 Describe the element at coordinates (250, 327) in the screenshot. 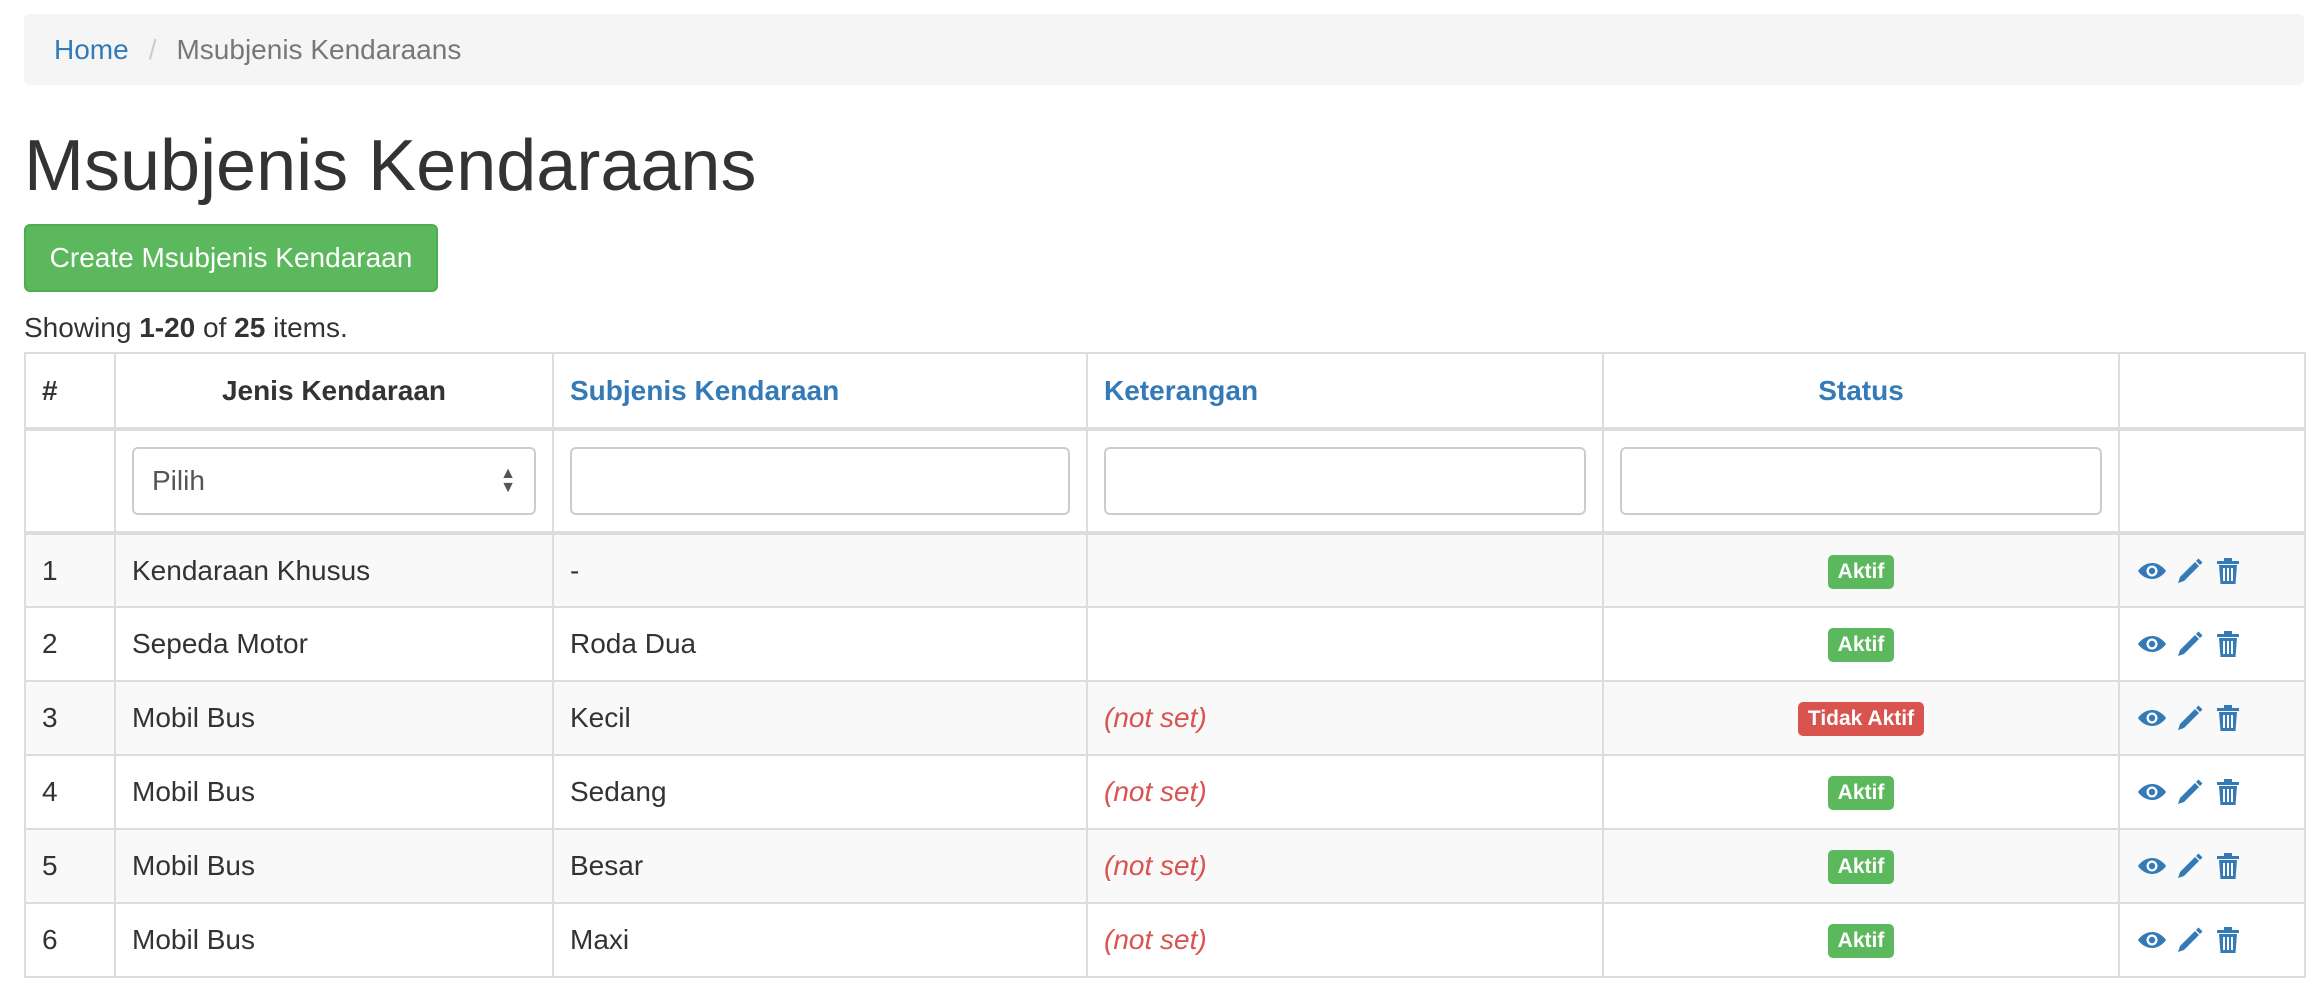

I see `summary-total: 25` at that location.